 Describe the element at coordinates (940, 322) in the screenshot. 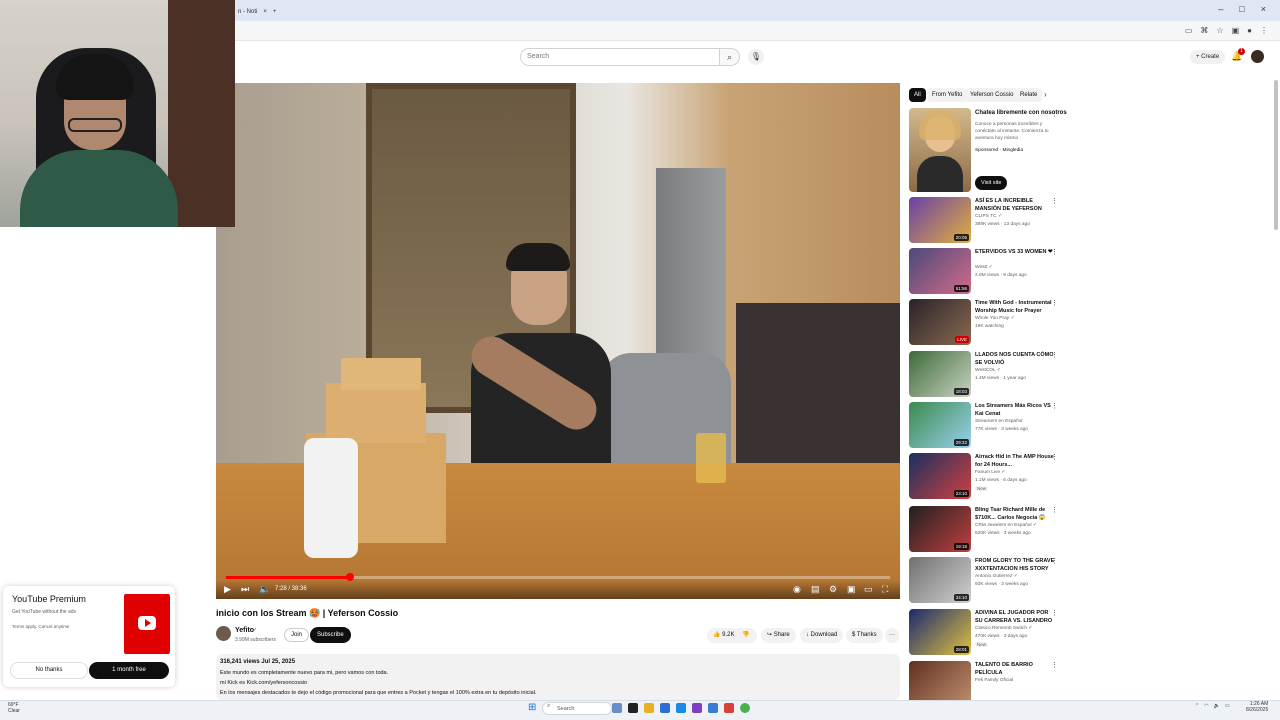

I see `recommendation-thumbnail: LIVE` at that location.